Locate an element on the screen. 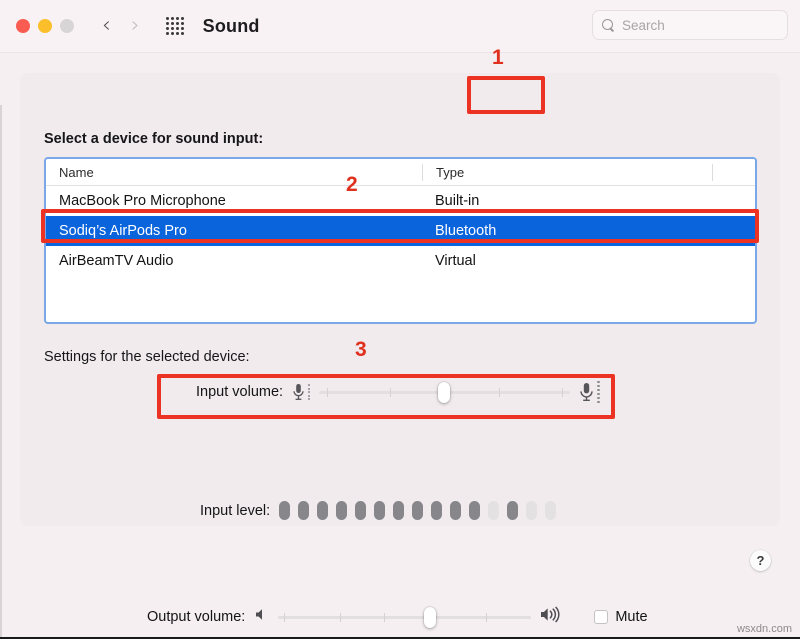 Image resolution: width=800 pixels, height=639 pixels. device-type: Virtual is located at coordinates (455, 261).